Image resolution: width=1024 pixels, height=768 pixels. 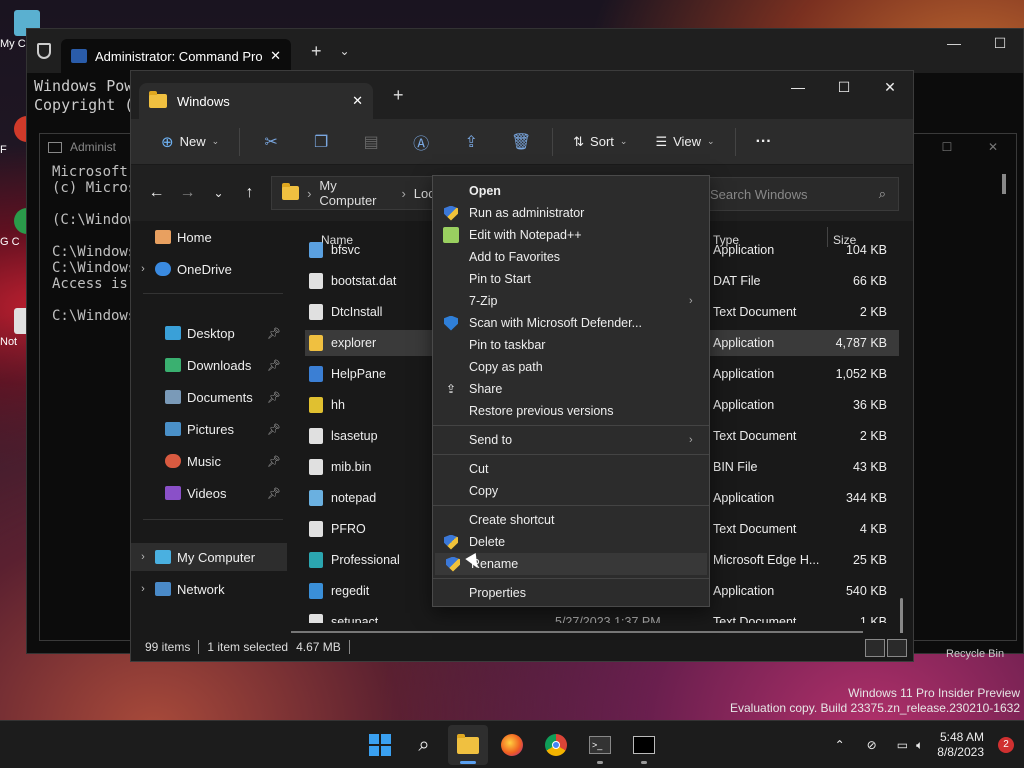 I want to click on show-hidden-icons-button: ⌃, so click(x=840, y=745).